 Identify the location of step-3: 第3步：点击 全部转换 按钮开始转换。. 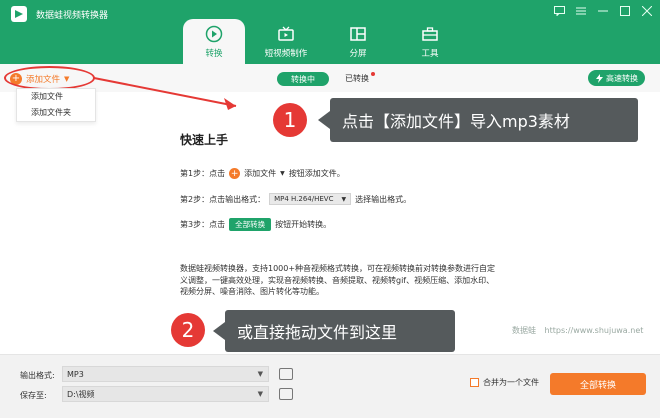
(255, 224).